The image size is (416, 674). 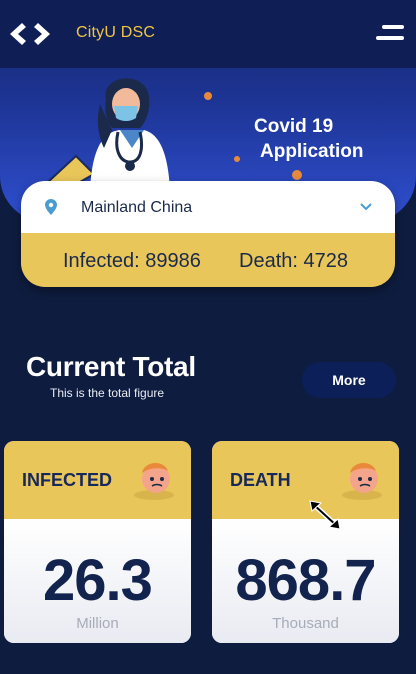 What do you see at coordinates (208, 34) in the screenshot?
I see `top-bar: CityU DSC` at bounding box center [208, 34].